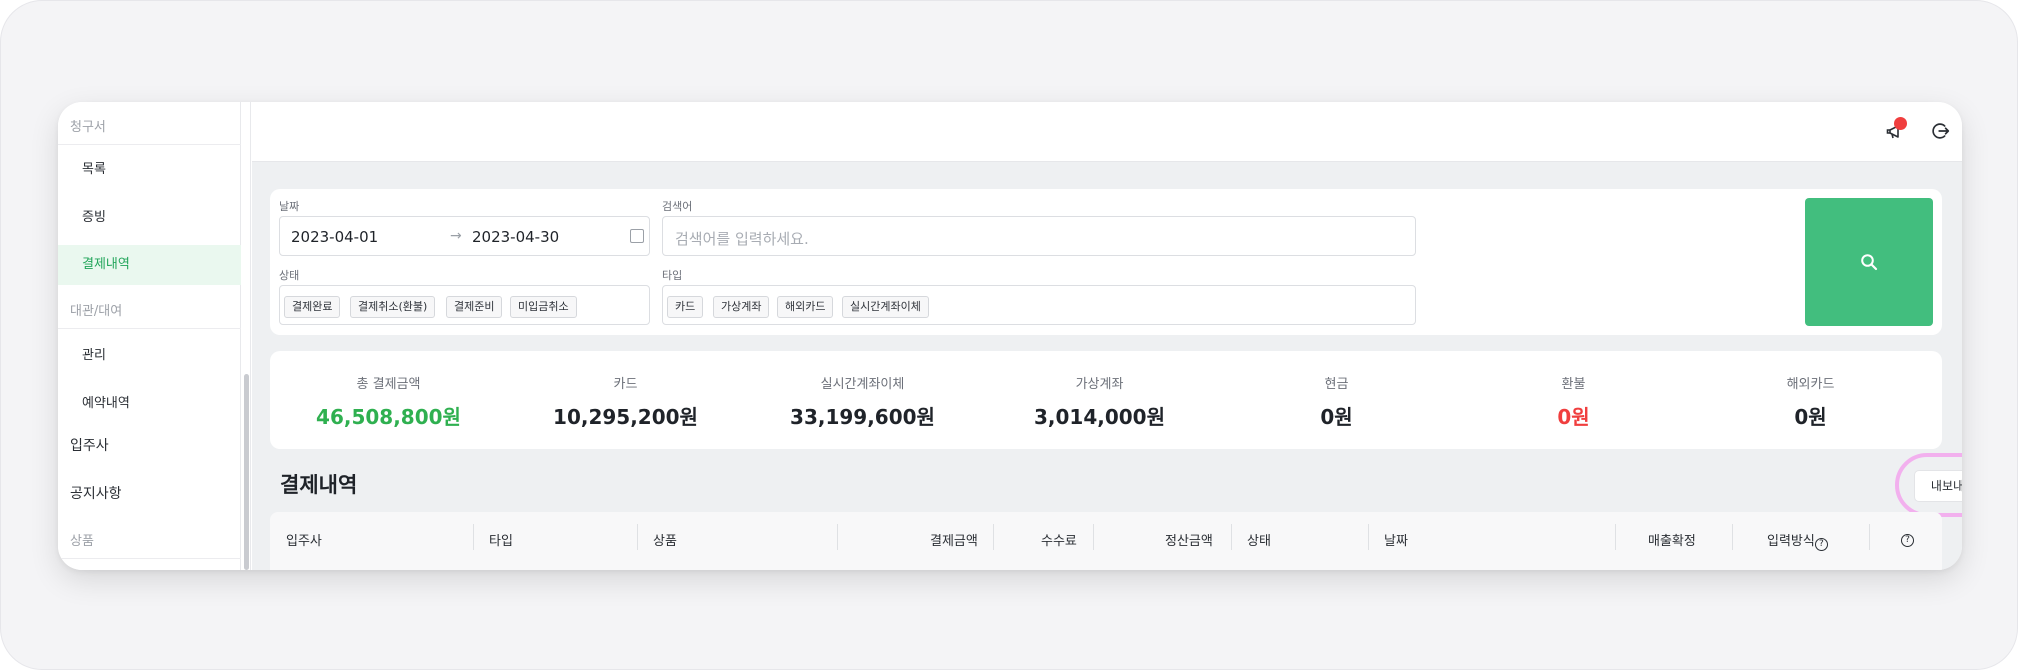  What do you see at coordinates (1336, 401) in the screenshot?
I see `summary-cash: 현금 0원` at bounding box center [1336, 401].